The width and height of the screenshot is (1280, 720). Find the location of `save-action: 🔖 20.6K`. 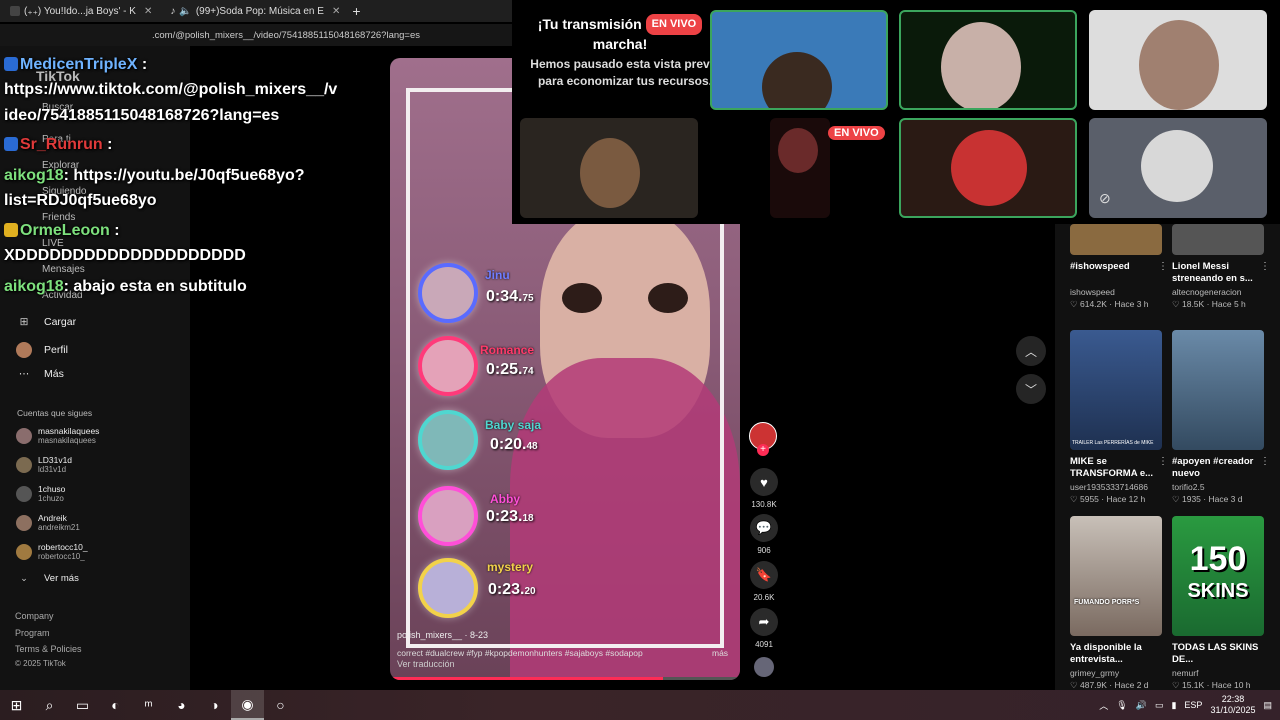

save-action: 🔖 20.6K is located at coordinates (764, 581).